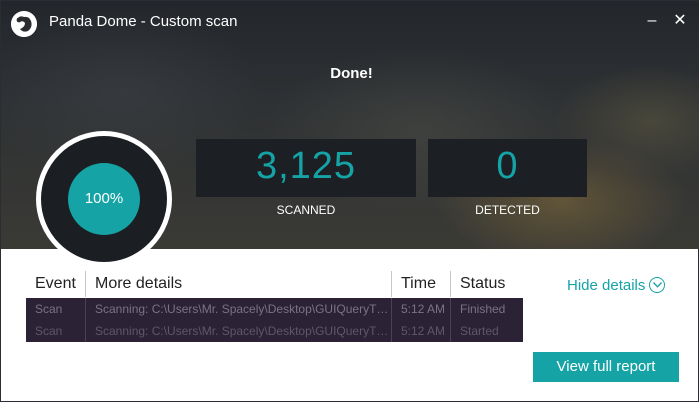  I want to click on scanned-label: SCANNED, so click(306, 210).